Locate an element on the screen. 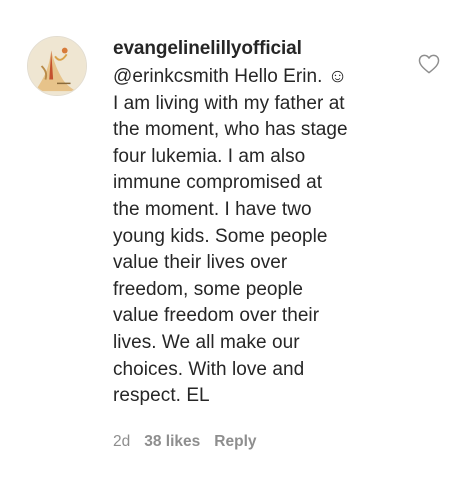  avatar-image is located at coordinates (57, 66).